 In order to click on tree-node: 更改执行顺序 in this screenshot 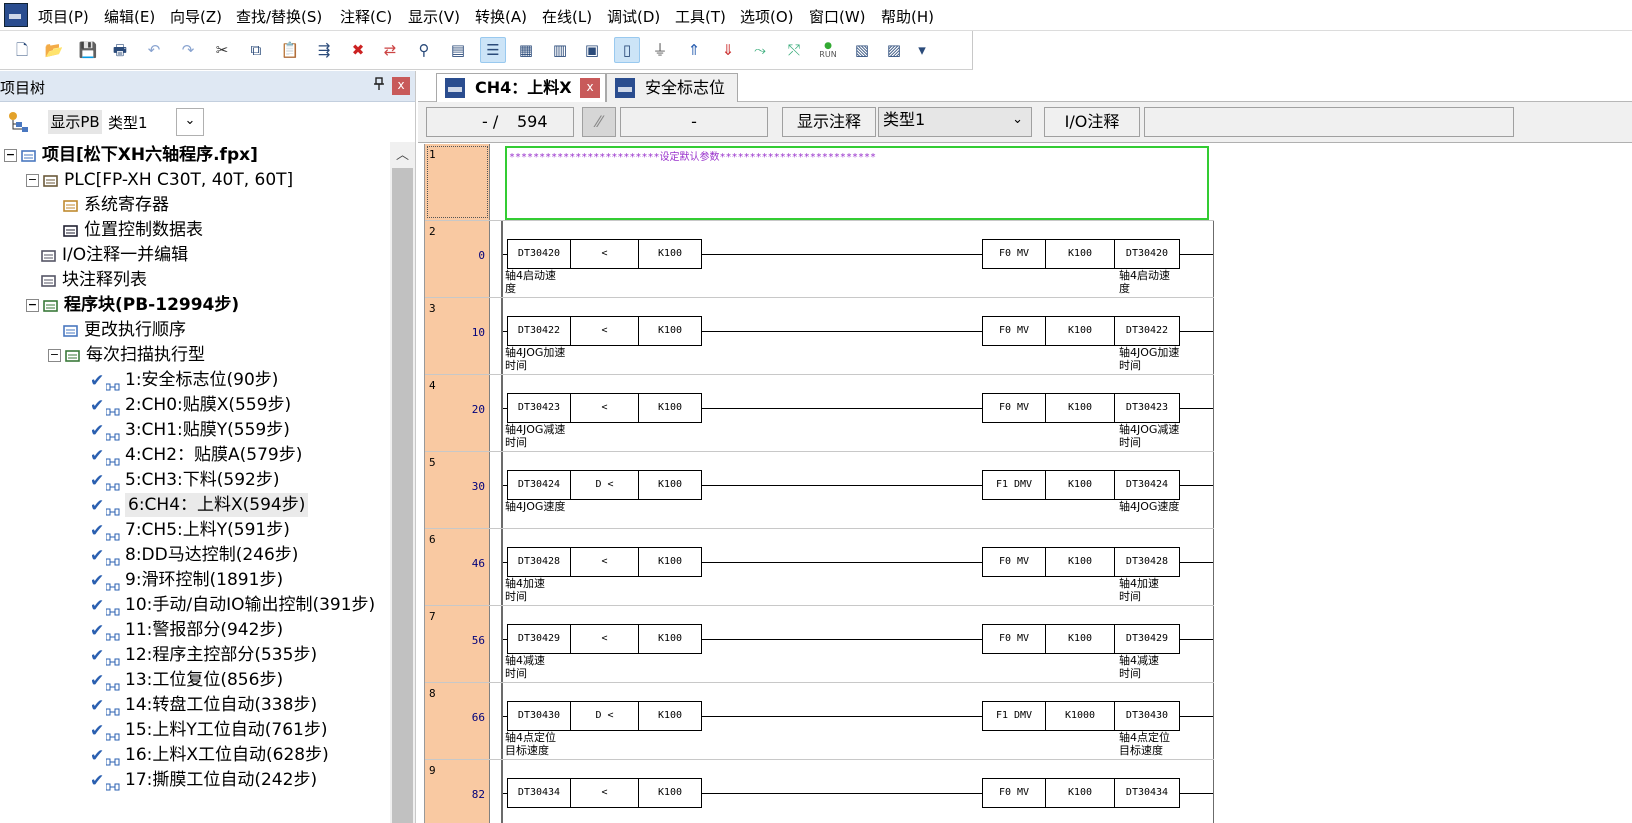, I will do `click(195, 330)`.